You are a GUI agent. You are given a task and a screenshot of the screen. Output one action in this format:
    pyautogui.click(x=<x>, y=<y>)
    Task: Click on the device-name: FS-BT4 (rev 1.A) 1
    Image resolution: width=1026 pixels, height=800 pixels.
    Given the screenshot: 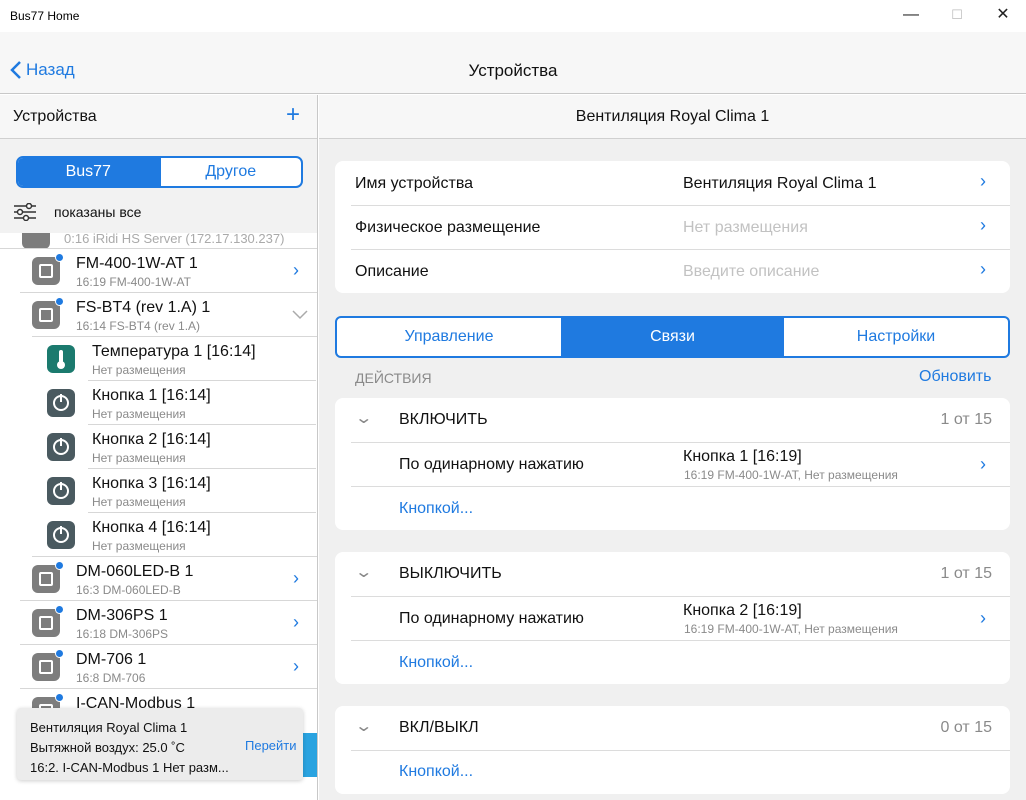 What is the action you would take?
    pyautogui.click(x=143, y=307)
    